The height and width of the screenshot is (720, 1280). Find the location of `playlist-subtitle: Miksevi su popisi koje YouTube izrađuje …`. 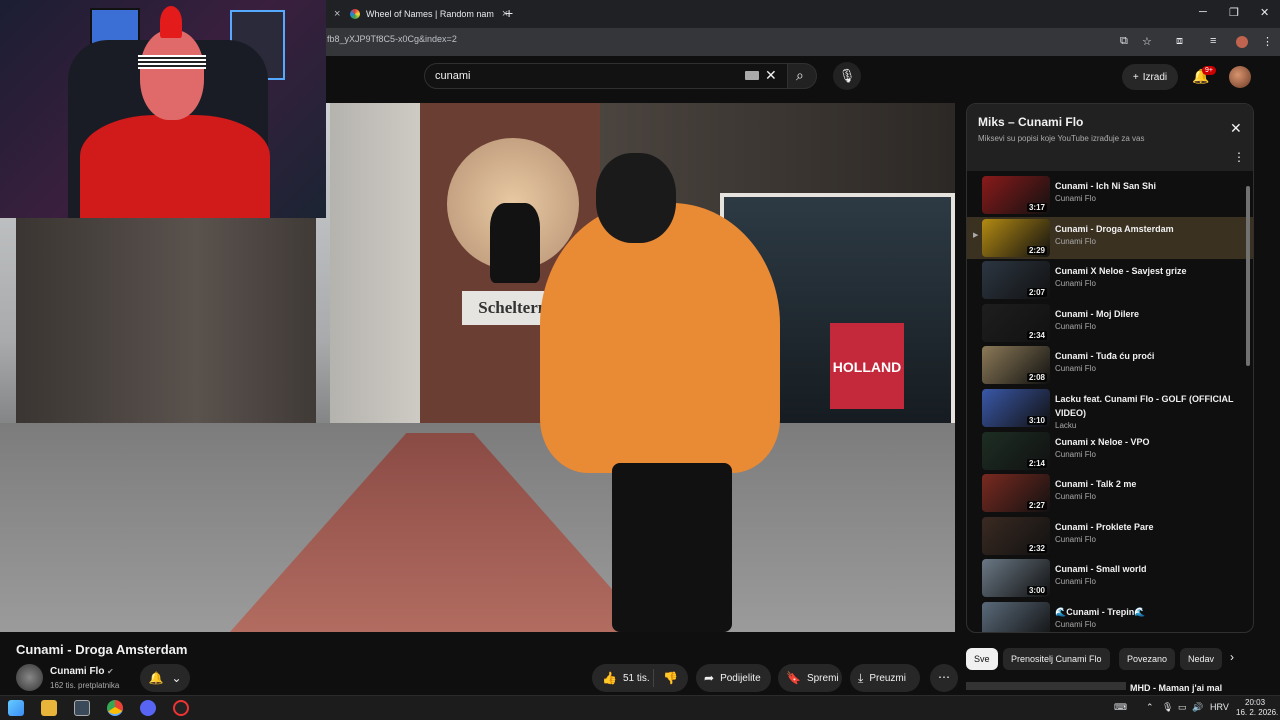

playlist-subtitle: Miksevi su popisi koje YouTube izrađuje … is located at coordinates (1061, 138).